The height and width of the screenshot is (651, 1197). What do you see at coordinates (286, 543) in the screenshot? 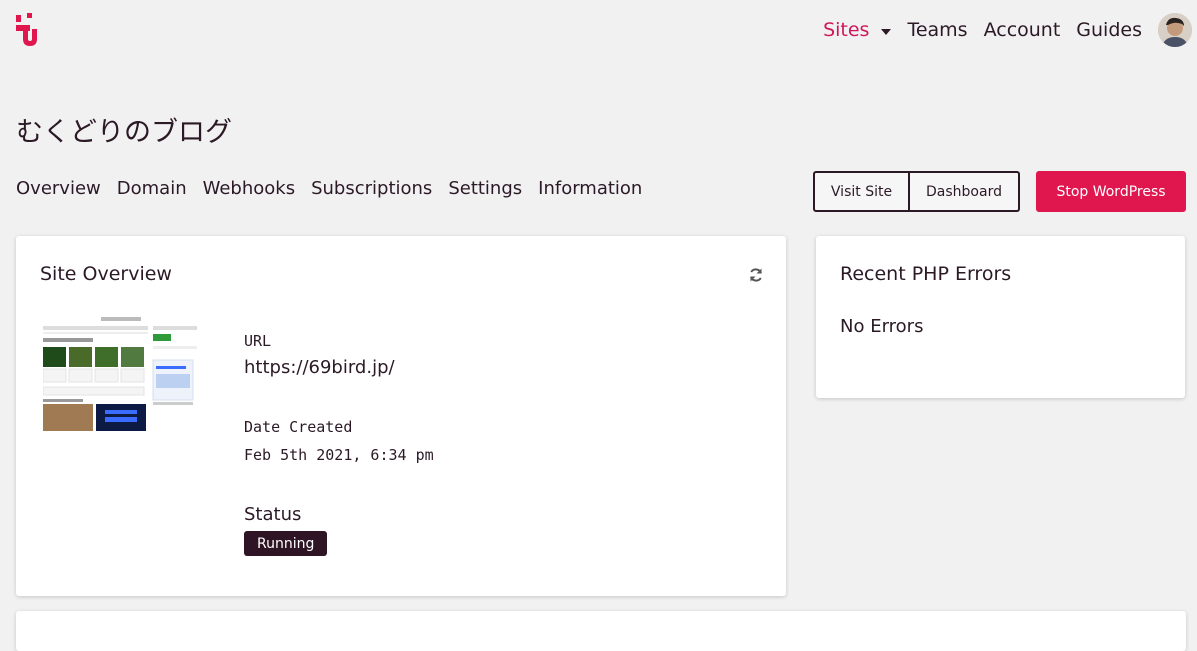
I see `status-badge: Running` at bounding box center [286, 543].